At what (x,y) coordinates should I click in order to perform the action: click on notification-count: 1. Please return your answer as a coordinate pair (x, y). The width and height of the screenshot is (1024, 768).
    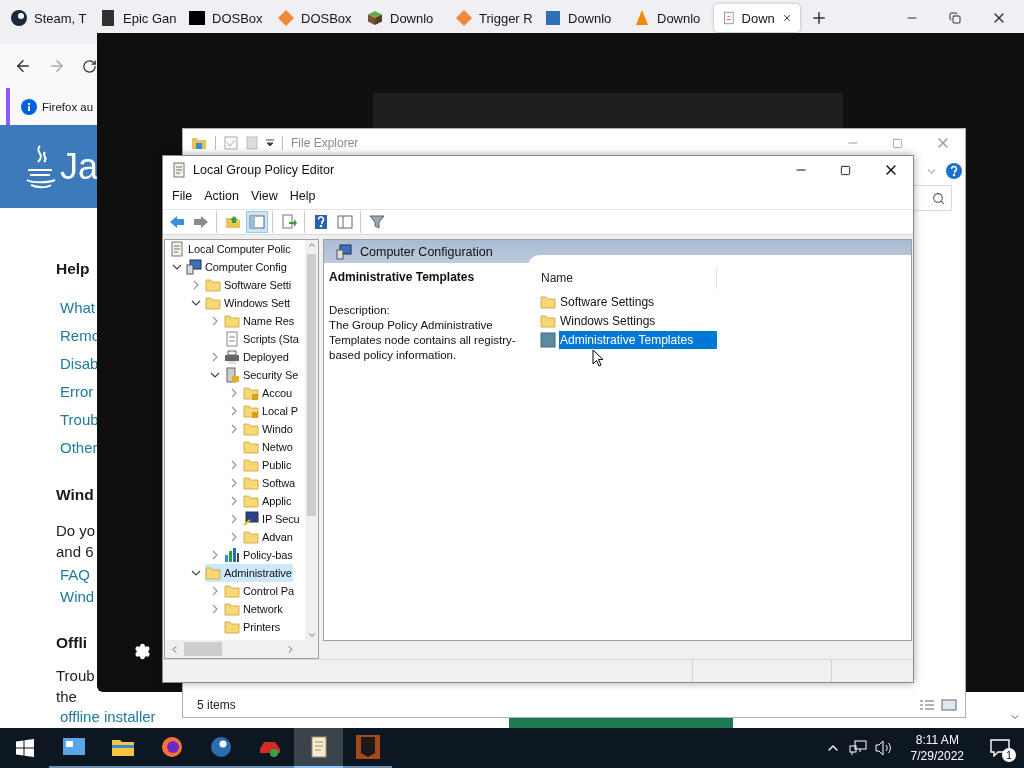
    Looking at the image, I should click on (1009, 755).